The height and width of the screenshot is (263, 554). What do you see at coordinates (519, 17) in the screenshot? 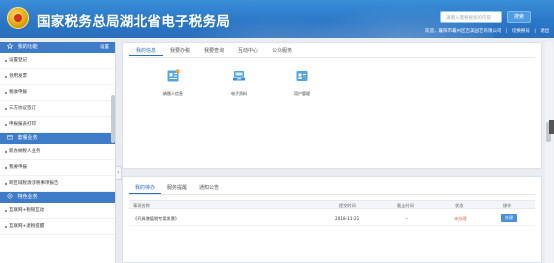
I see `search-button: 搜索` at bounding box center [519, 17].